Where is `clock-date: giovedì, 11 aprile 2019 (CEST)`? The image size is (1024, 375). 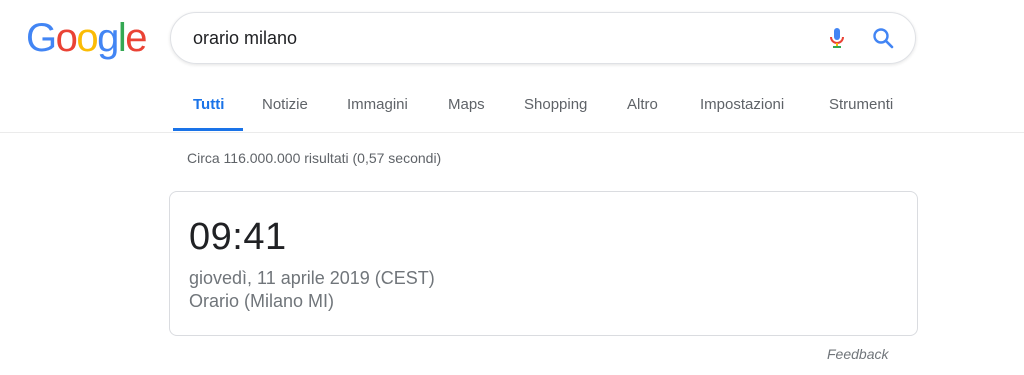
clock-date: giovedì, 11 aprile 2019 (CEST) is located at coordinates (312, 278).